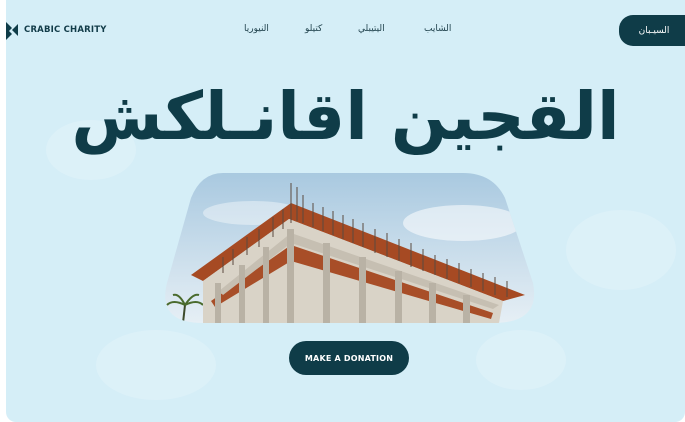 This screenshot has width=685, height=422. I want to click on nav-item-3: اليتيبلي, so click(371, 29).